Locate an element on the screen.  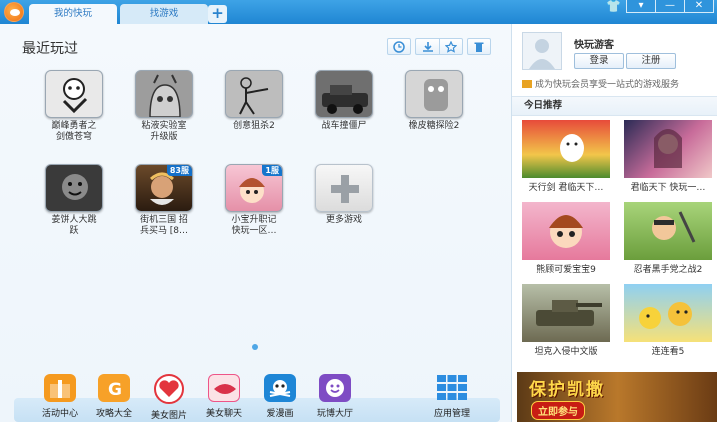
tab-my-games: 我的快玩 is located at coordinates (73, 14).